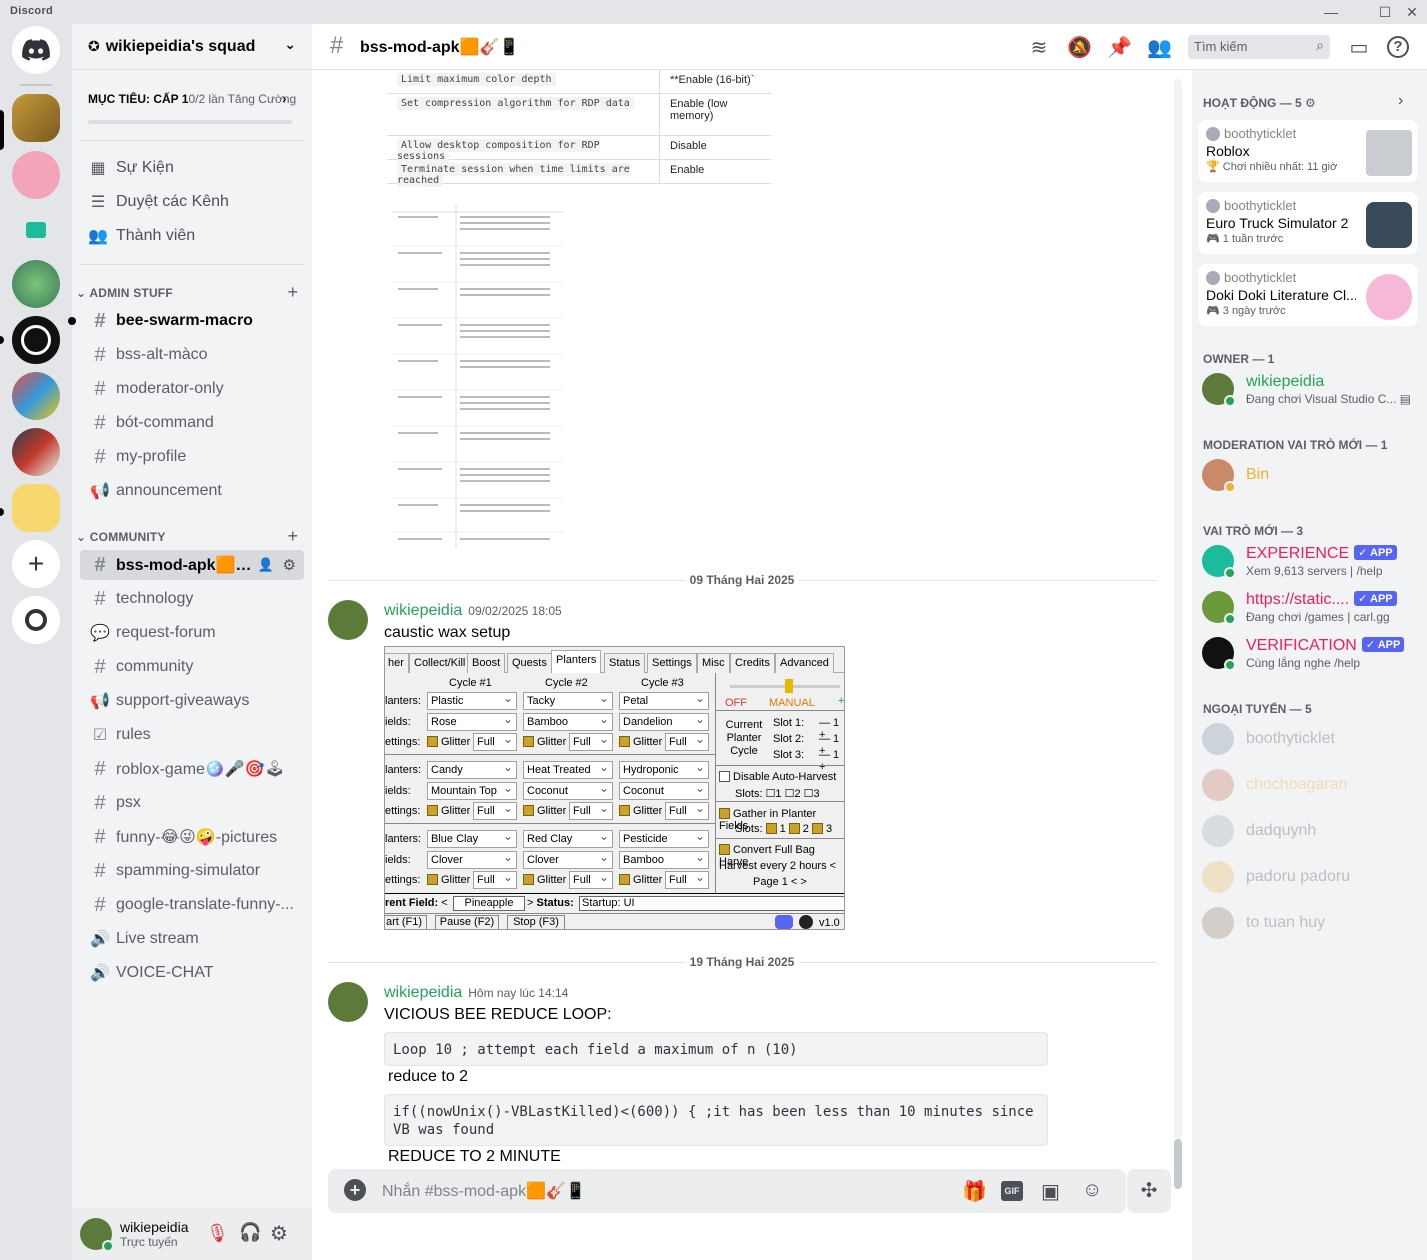 This screenshot has width=1427, height=1260. I want to click on member-list-icon: 👥, so click(1159, 48).